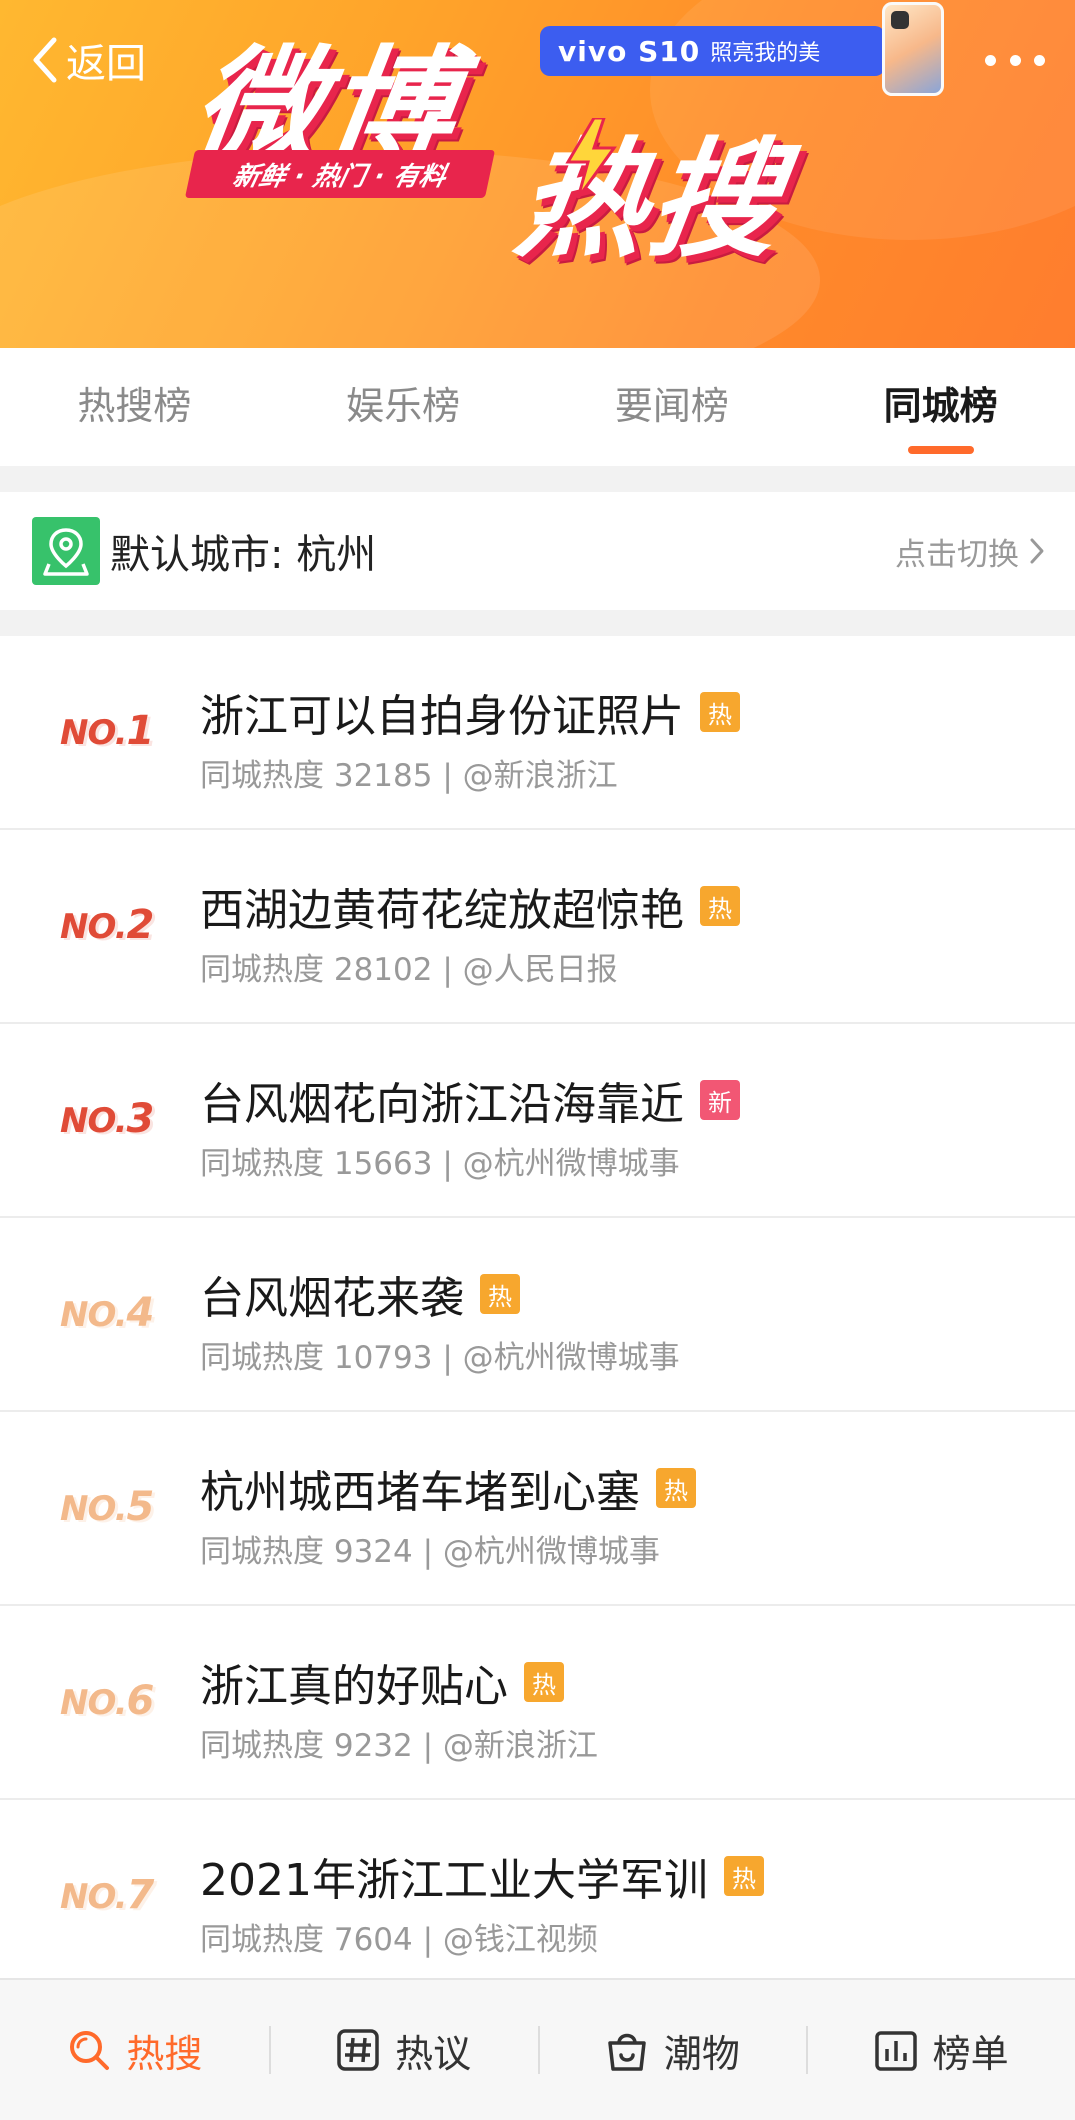 The width and height of the screenshot is (1075, 2120). What do you see at coordinates (332, 1298) in the screenshot?
I see `item-title: 台风烟花来袭` at bounding box center [332, 1298].